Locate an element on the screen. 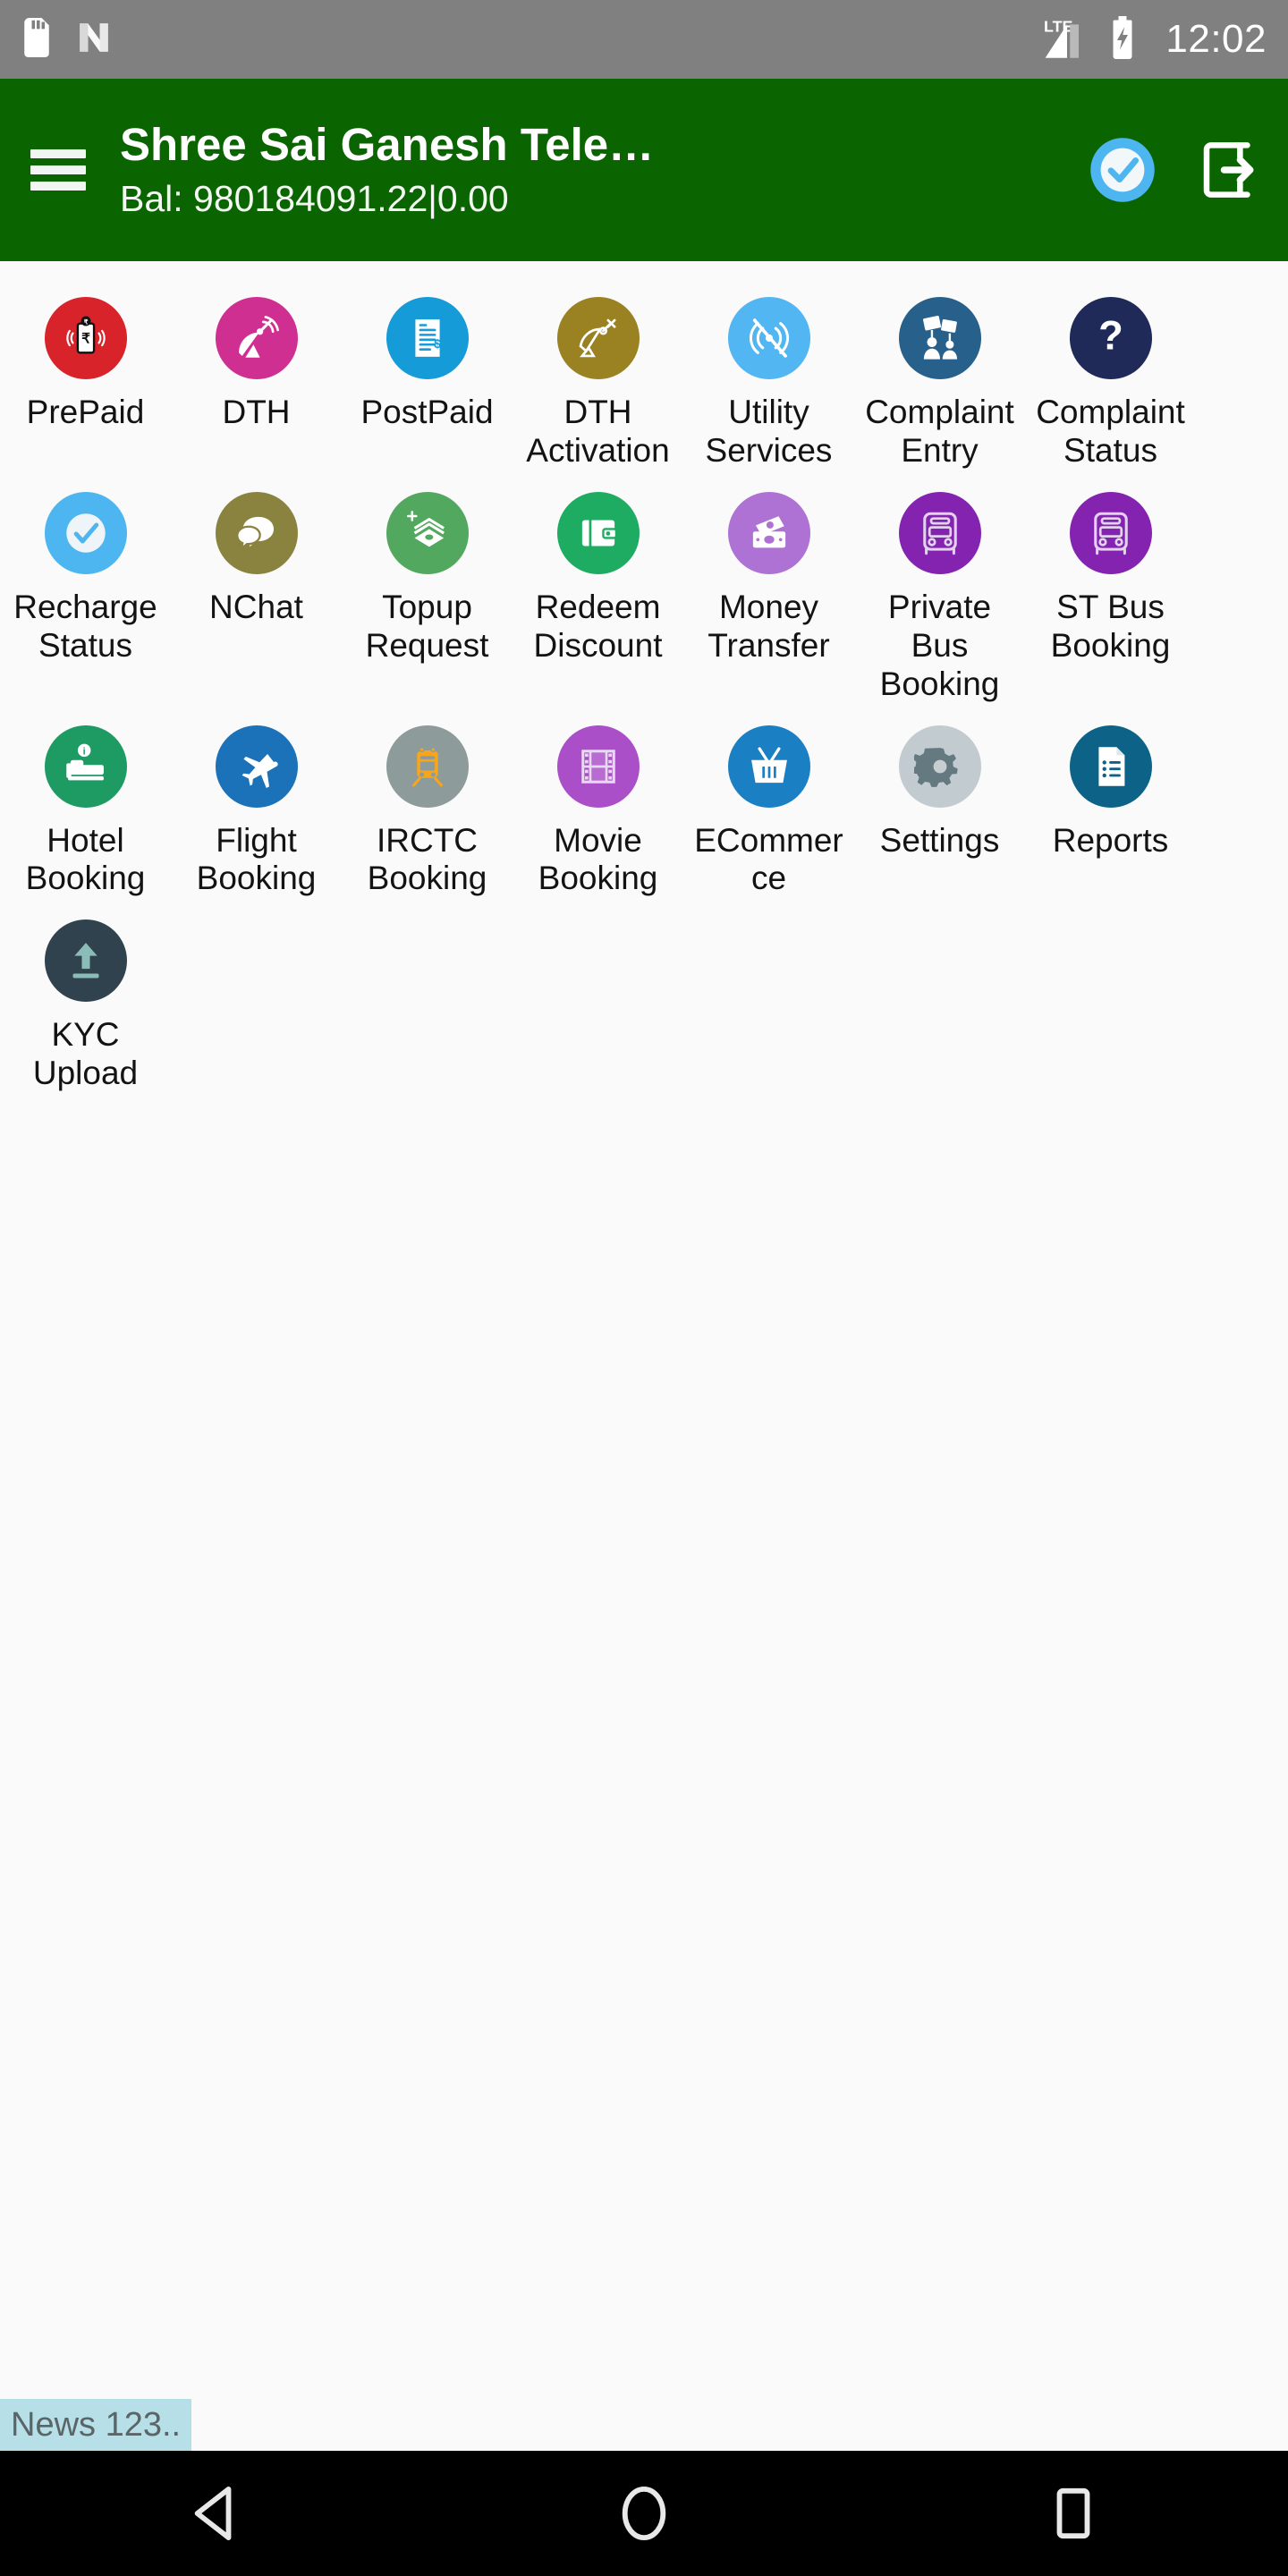  grid-item-topup-request: Topup Request is located at coordinates (427, 596).